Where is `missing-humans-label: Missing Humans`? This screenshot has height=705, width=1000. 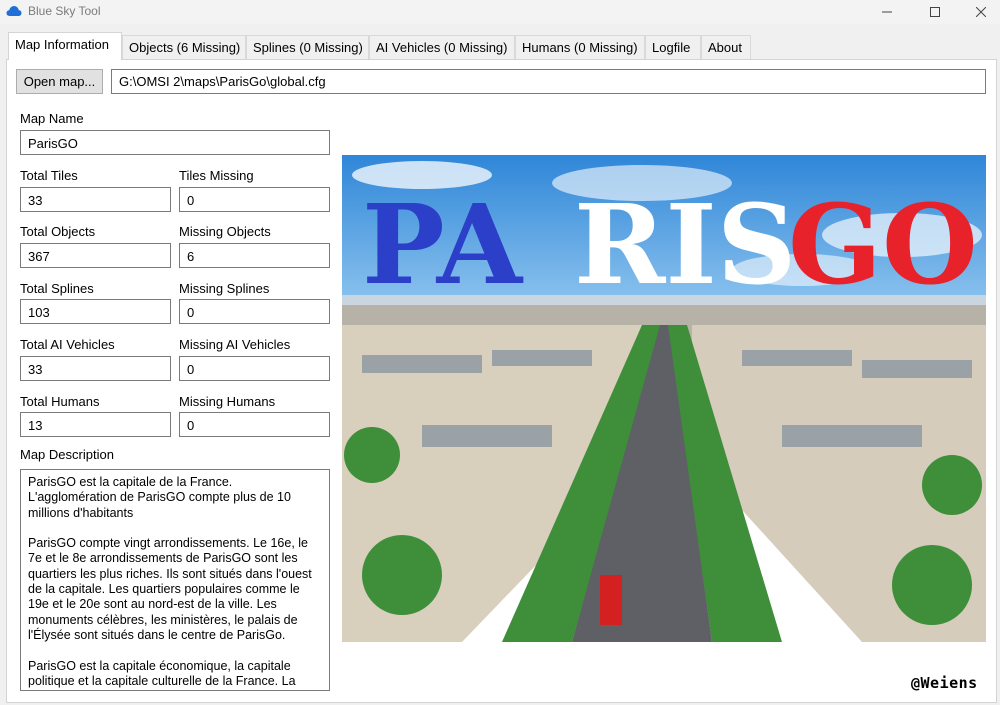 missing-humans-label: Missing Humans is located at coordinates (227, 401).